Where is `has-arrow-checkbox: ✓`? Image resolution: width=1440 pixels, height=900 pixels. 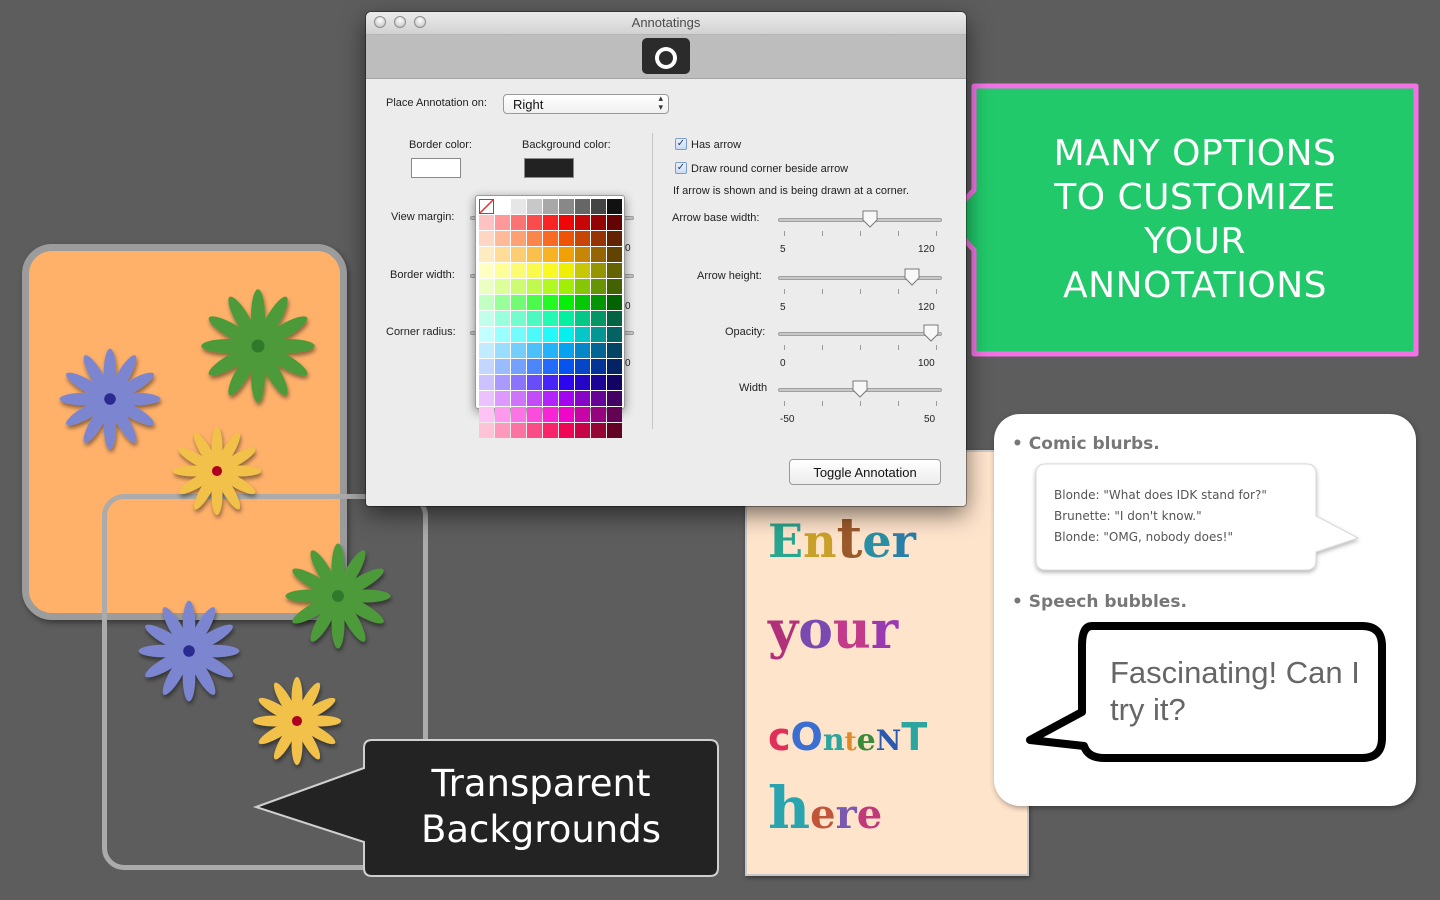
has-arrow-checkbox: ✓ is located at coordinates (681, 144).